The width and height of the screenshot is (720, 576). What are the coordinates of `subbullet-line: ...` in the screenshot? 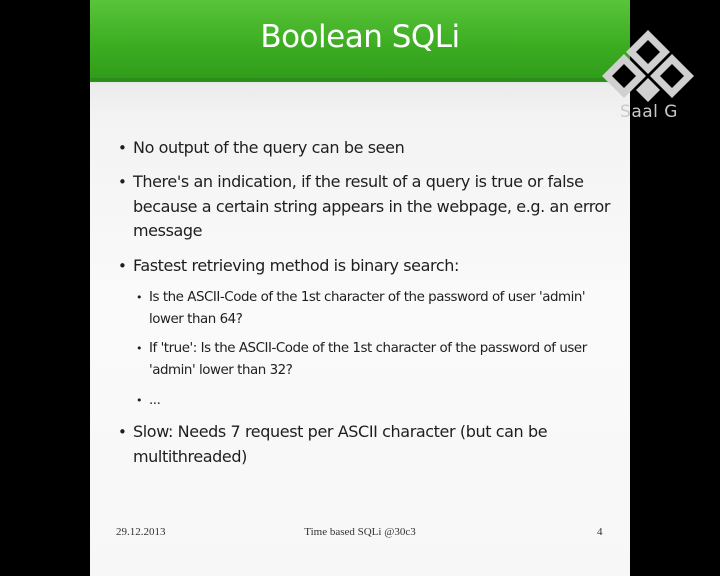 It's located at (155, 400).